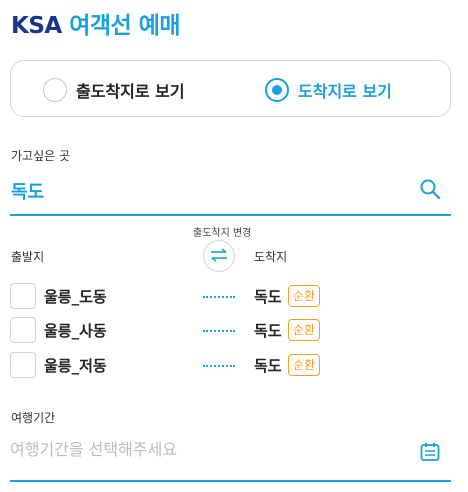 The height and width of the screenshot is (492, 468). Describe the element at coordinates (230, 88) in the screenshot. I see `view-mode-selector: 출도착지로 보기 도착지로 보기` at that location.